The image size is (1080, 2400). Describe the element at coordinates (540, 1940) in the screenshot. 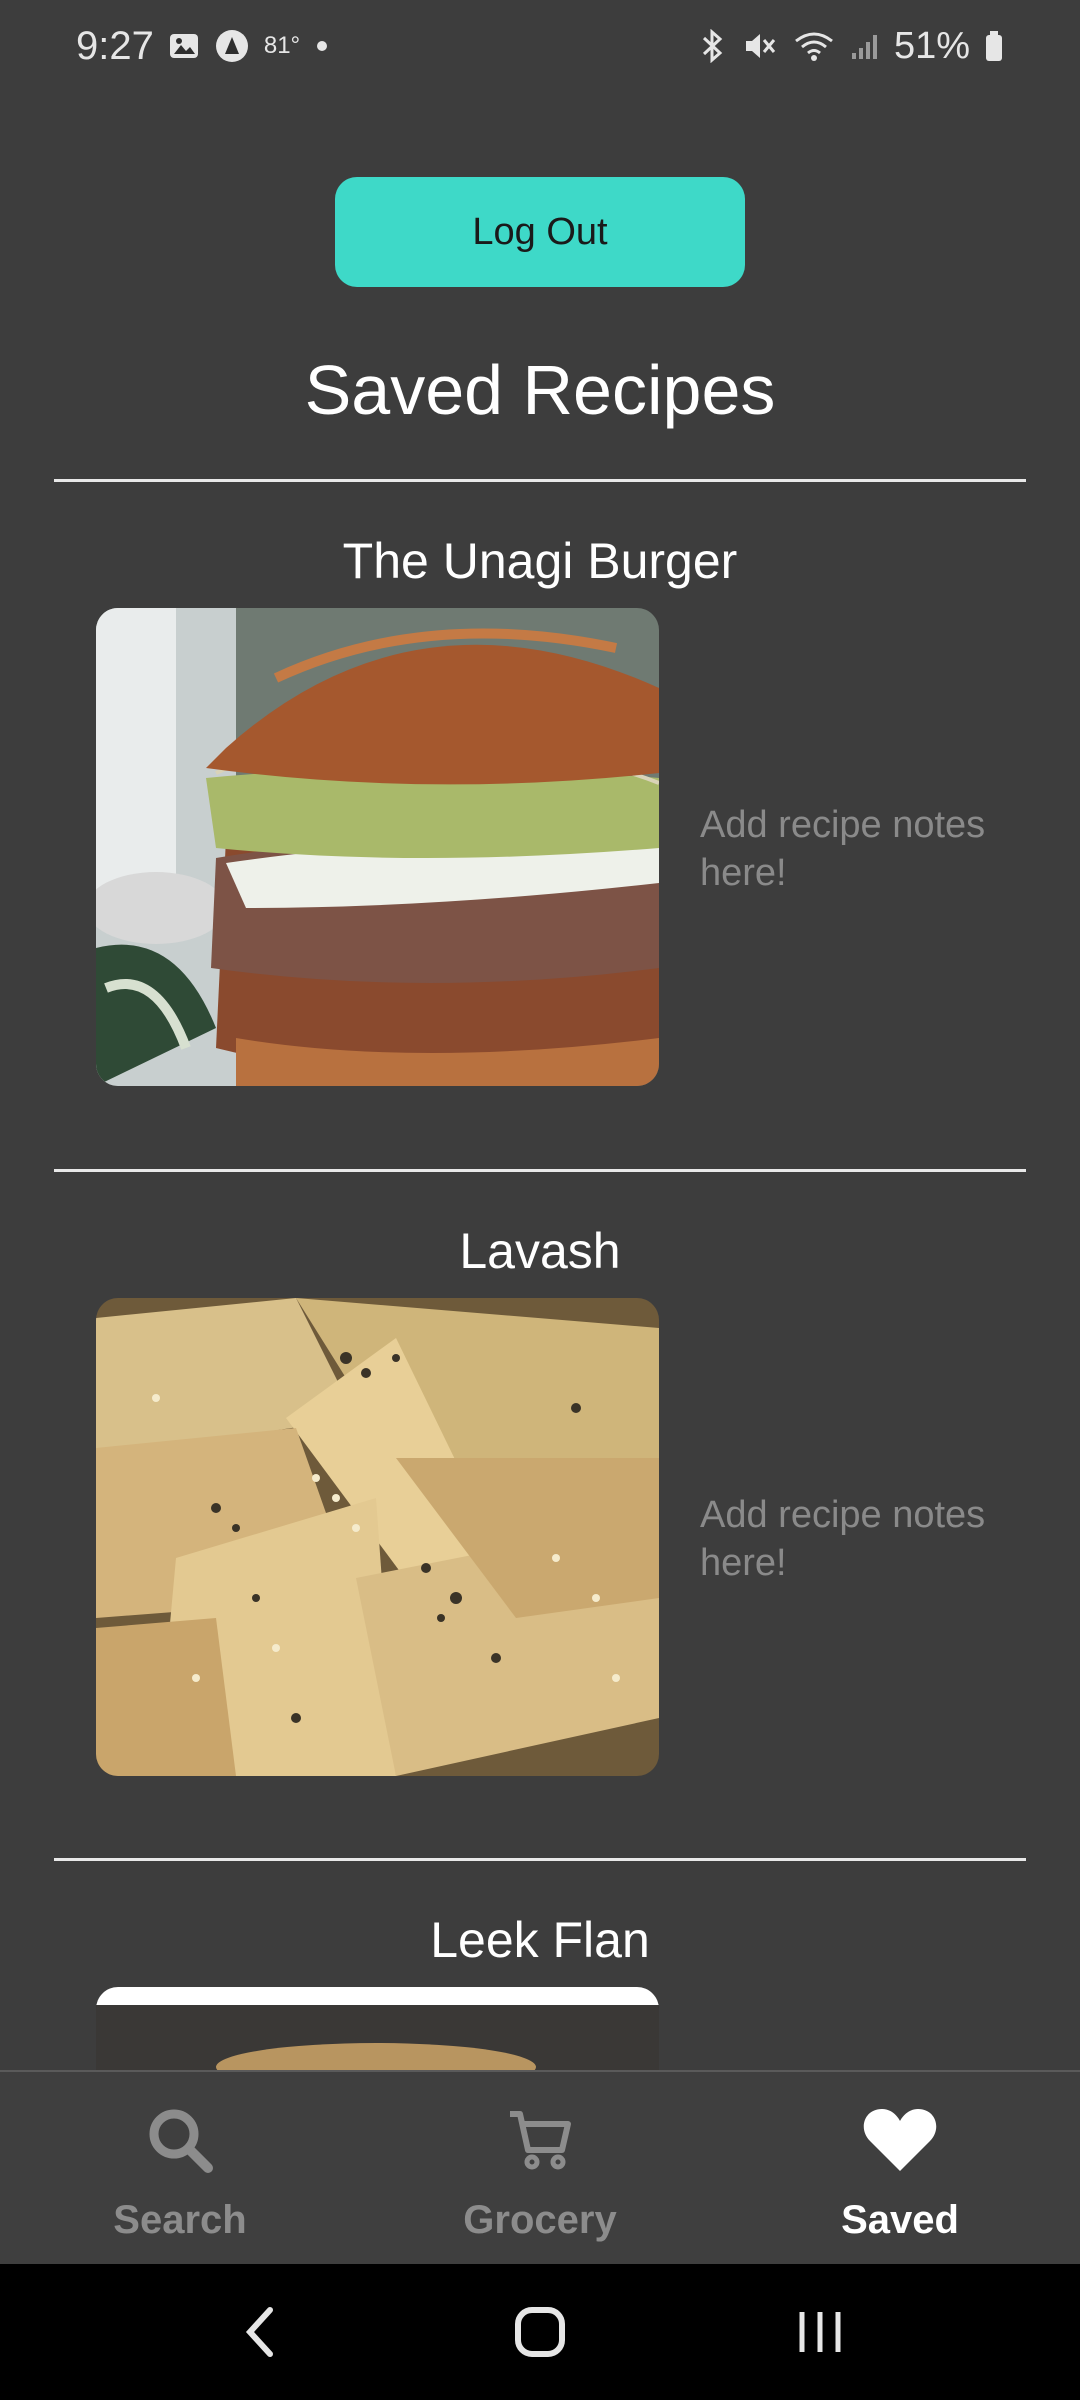

I see `recipe-title: Leek Flan` at that location.